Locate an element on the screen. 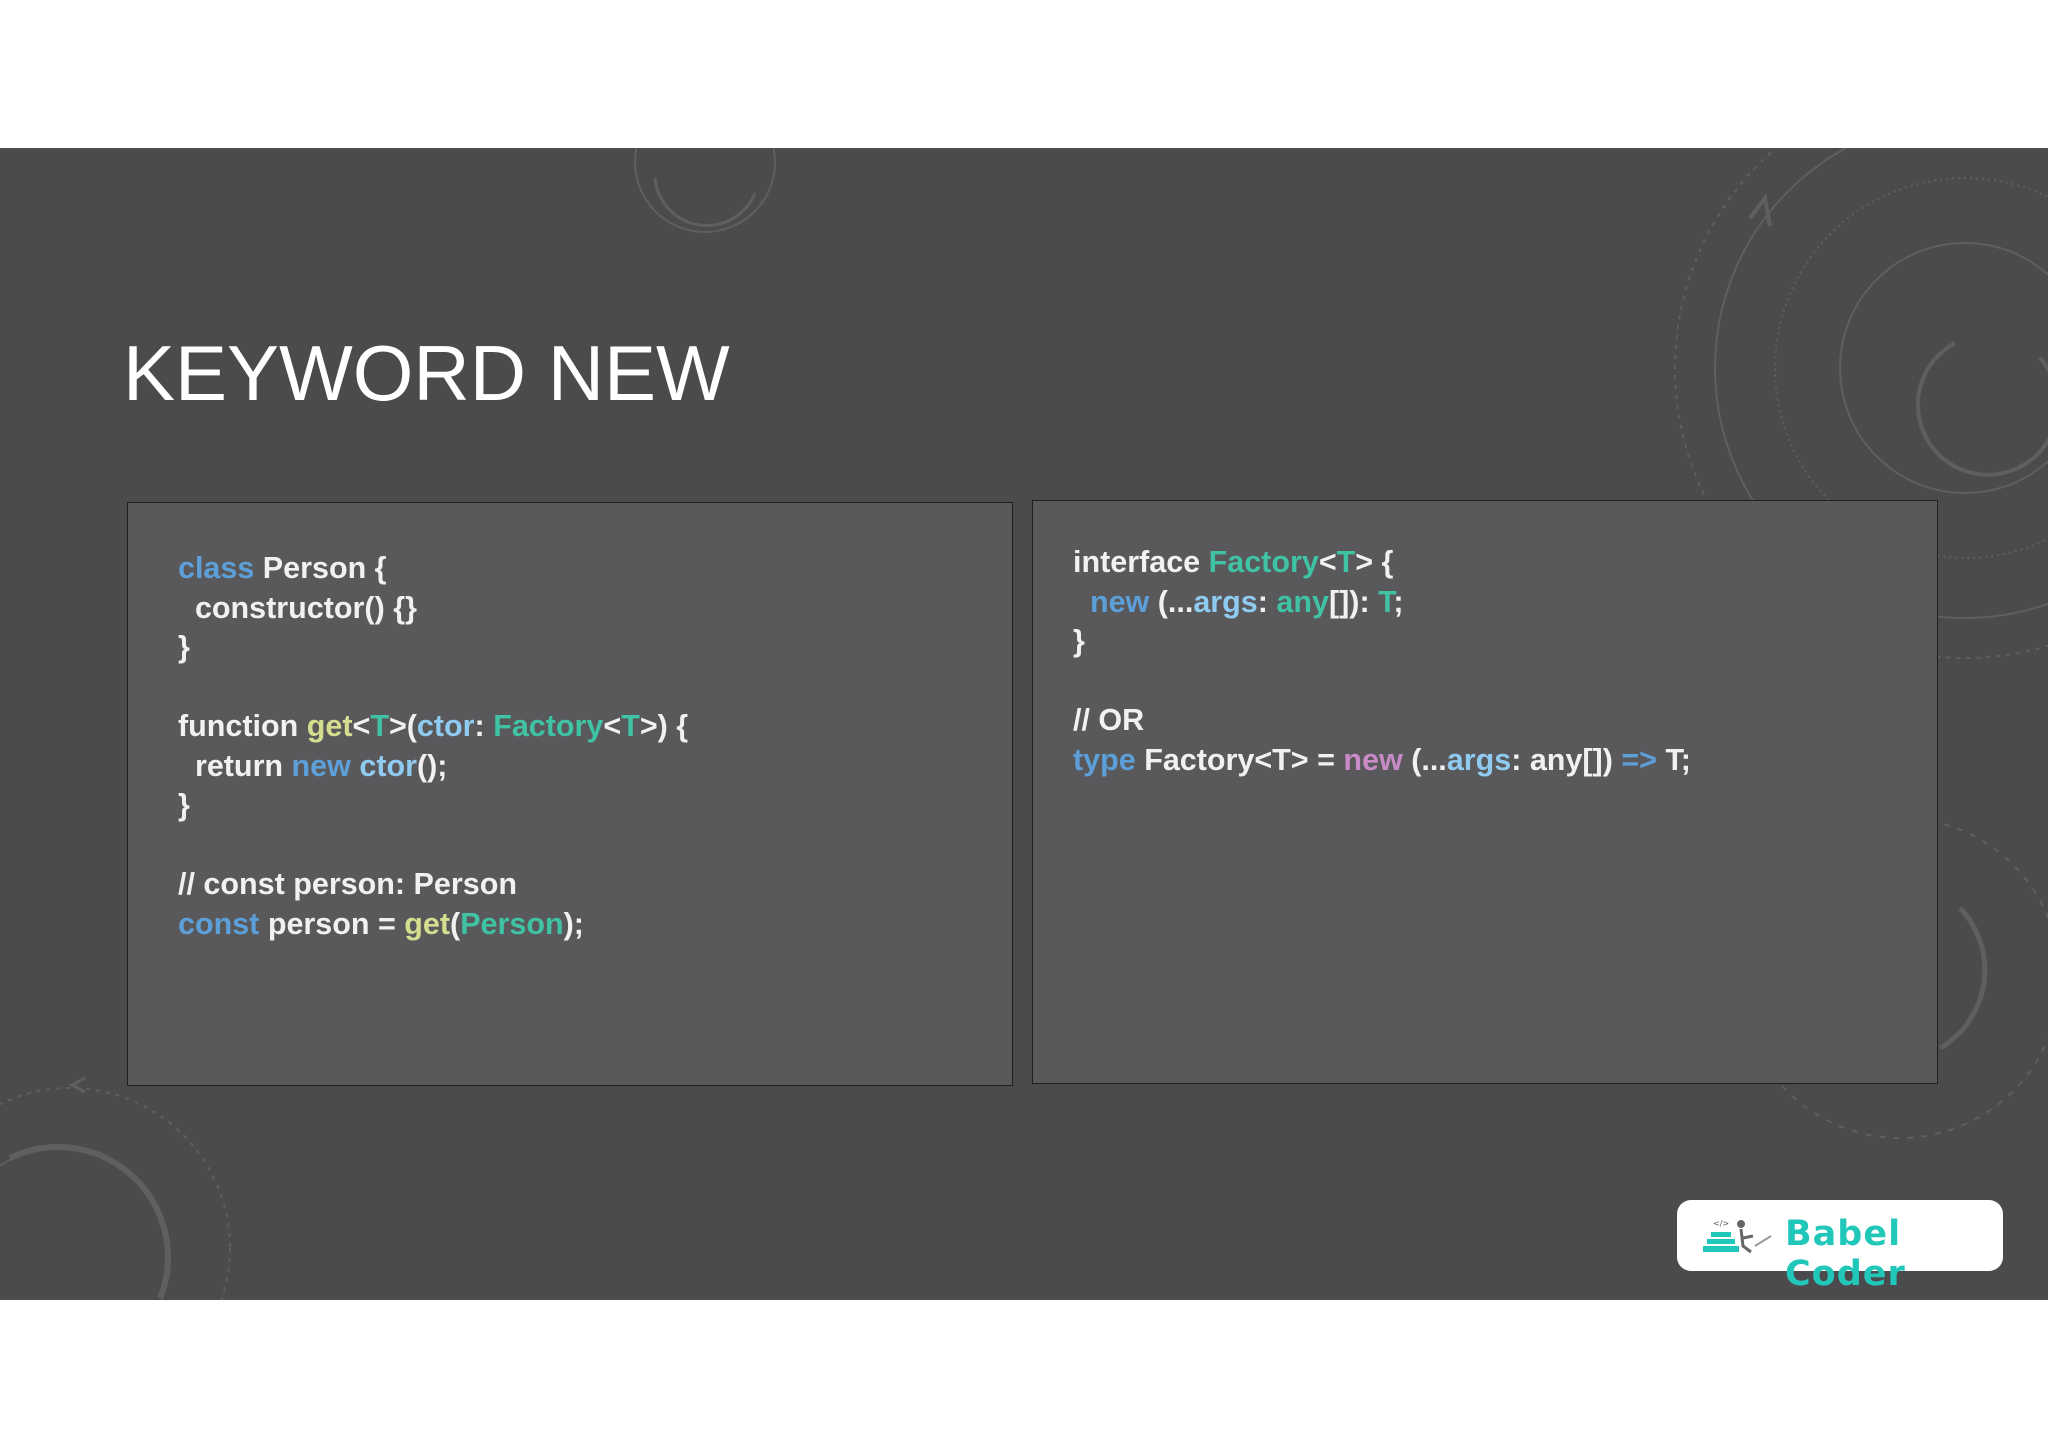  code-token: ); is located at coordinates (573, 923).